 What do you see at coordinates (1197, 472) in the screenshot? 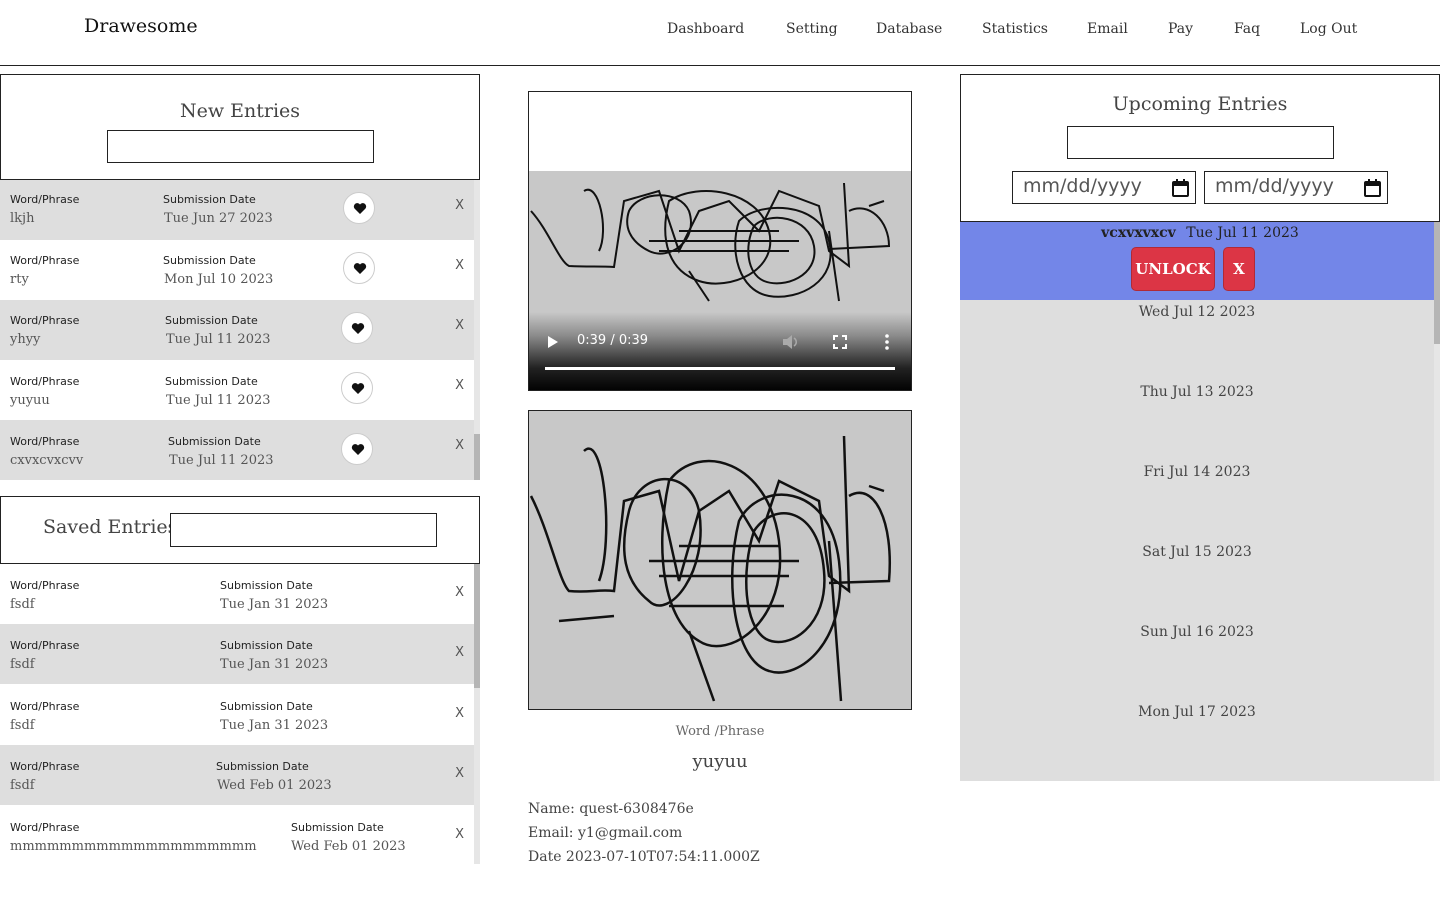
I see `upcoming-date-item: Fri Jul 14 2023` at bounding box center [1197, 472].